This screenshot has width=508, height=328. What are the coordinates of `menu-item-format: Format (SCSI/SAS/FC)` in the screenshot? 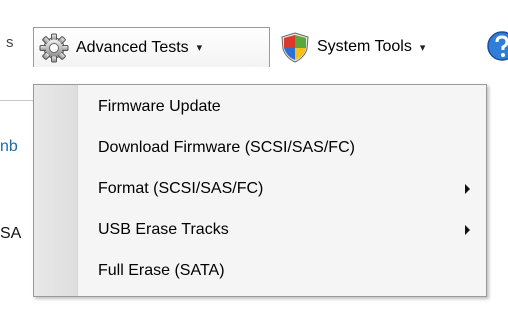 It's located at (260, 189).